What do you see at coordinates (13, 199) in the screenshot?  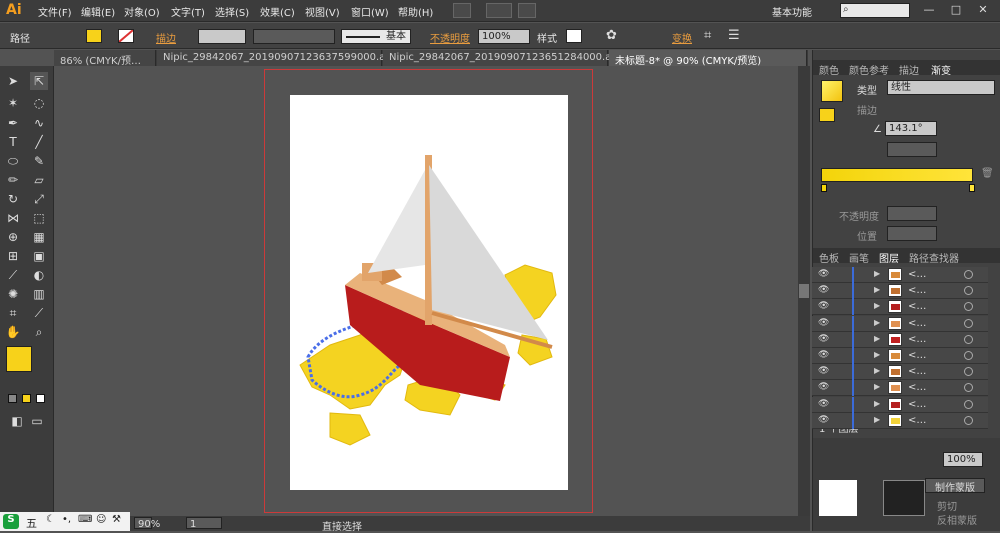 I see `rotate-tool-icon: ↻` at bounding box center [13, 199].